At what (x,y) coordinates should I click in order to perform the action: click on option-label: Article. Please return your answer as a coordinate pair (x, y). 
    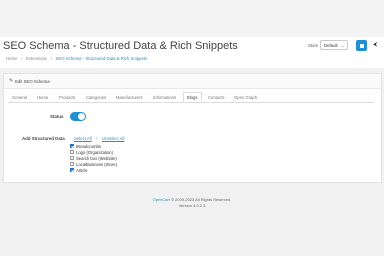
    Looking at the image, I should click on (82, 170).